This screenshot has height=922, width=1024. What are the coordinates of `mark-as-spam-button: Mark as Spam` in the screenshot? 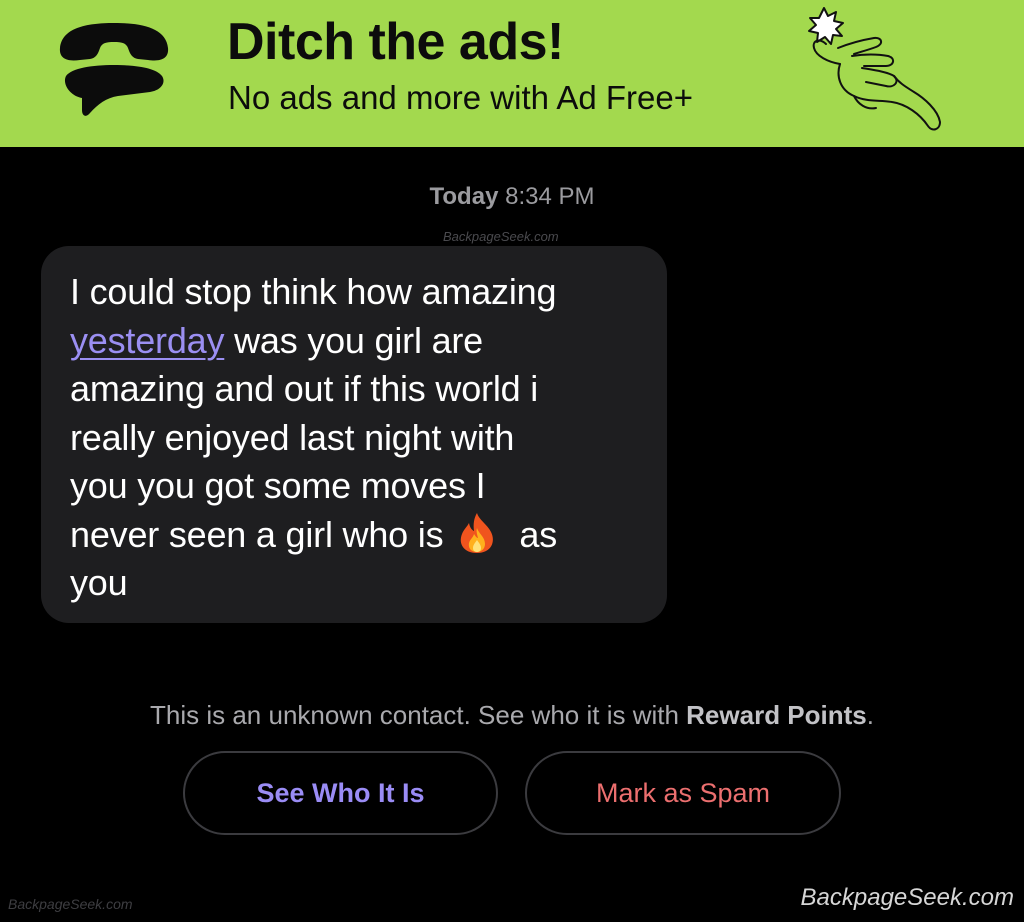 It's located at (683, 793).